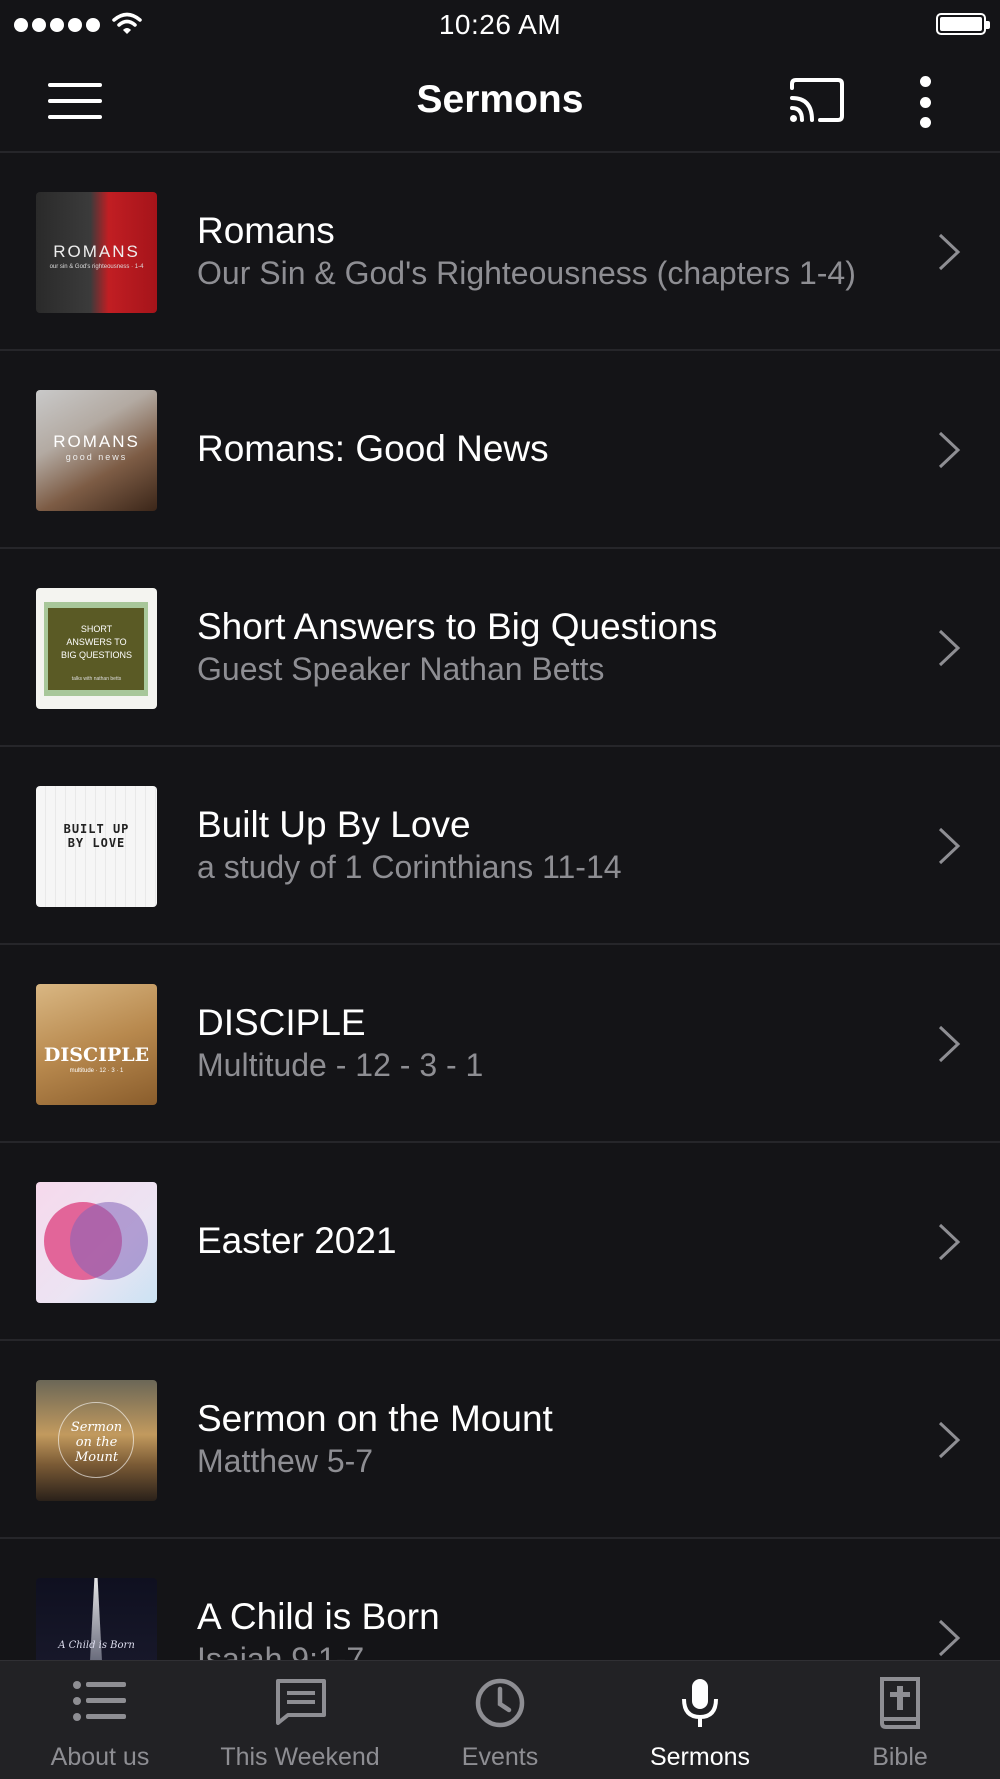 This screenshot has height=1779, width=1000. What do you see at coordinates (457, 626) in the screenshot?
I see `sermon-title: Short Answers to Big Questions` at bounding box center [457, 626].